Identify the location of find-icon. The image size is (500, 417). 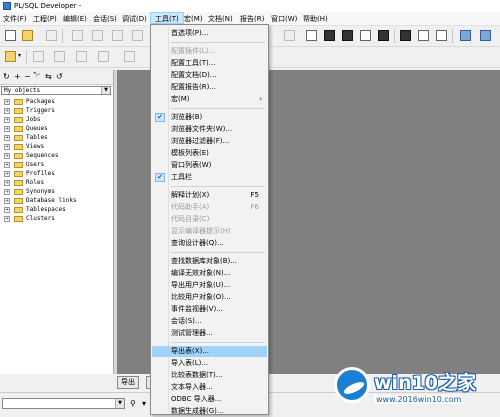
(137, 35).